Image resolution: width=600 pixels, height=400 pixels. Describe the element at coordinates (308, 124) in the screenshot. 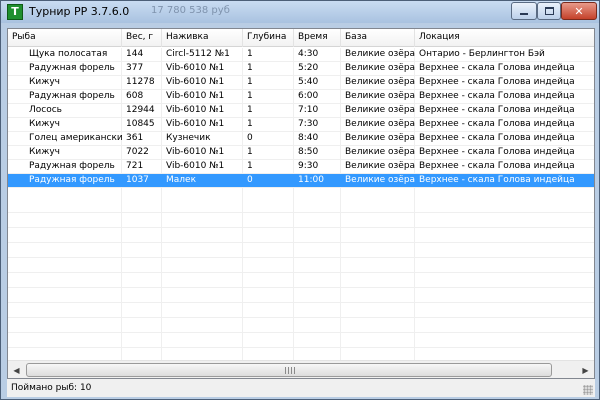

I see `cell-time: 7:30` at that location.